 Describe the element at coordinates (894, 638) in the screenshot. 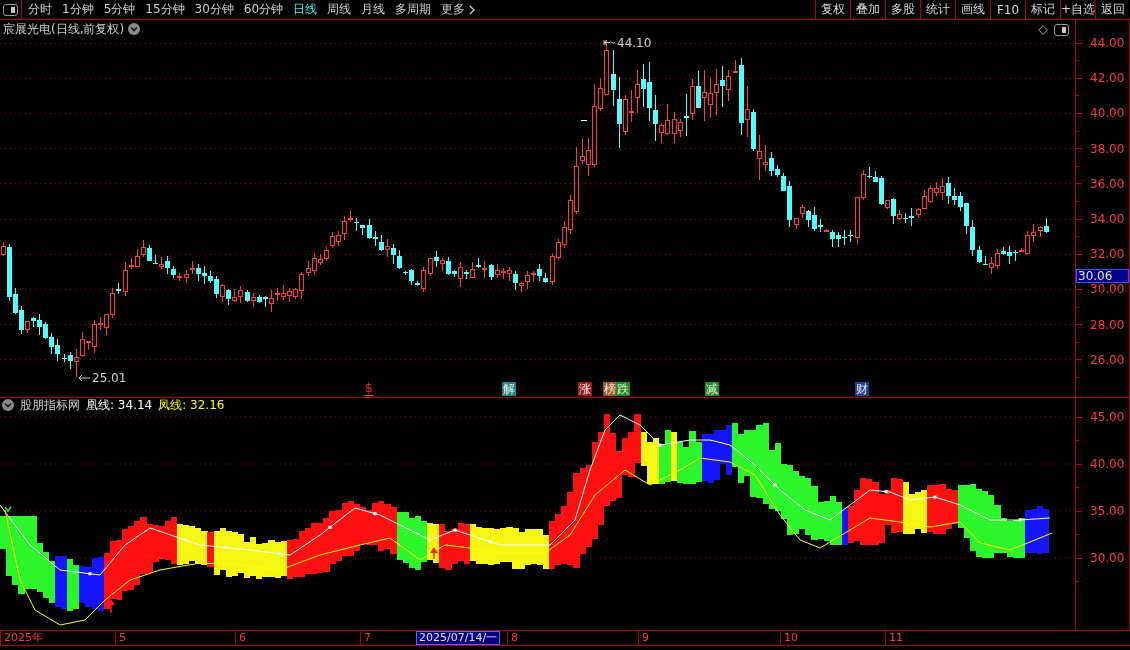

I see `time-axis-label: 11` at that location.